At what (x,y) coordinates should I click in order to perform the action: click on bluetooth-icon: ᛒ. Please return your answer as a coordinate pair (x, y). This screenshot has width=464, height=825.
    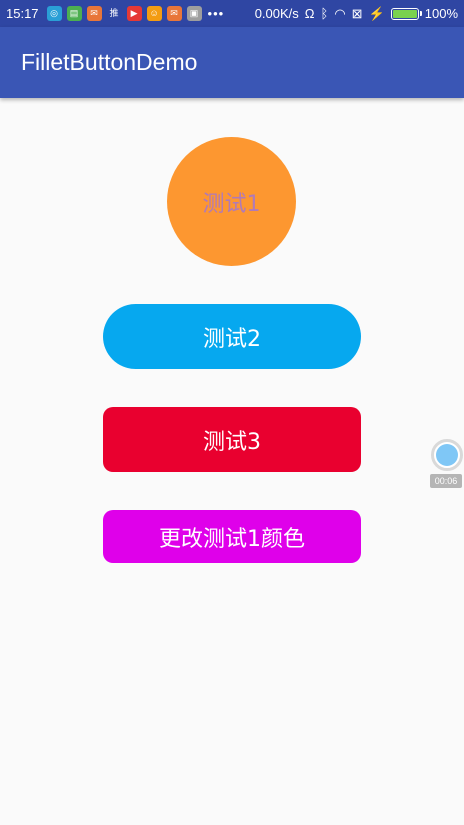
    Looking at the image, I should click on (324, 13).